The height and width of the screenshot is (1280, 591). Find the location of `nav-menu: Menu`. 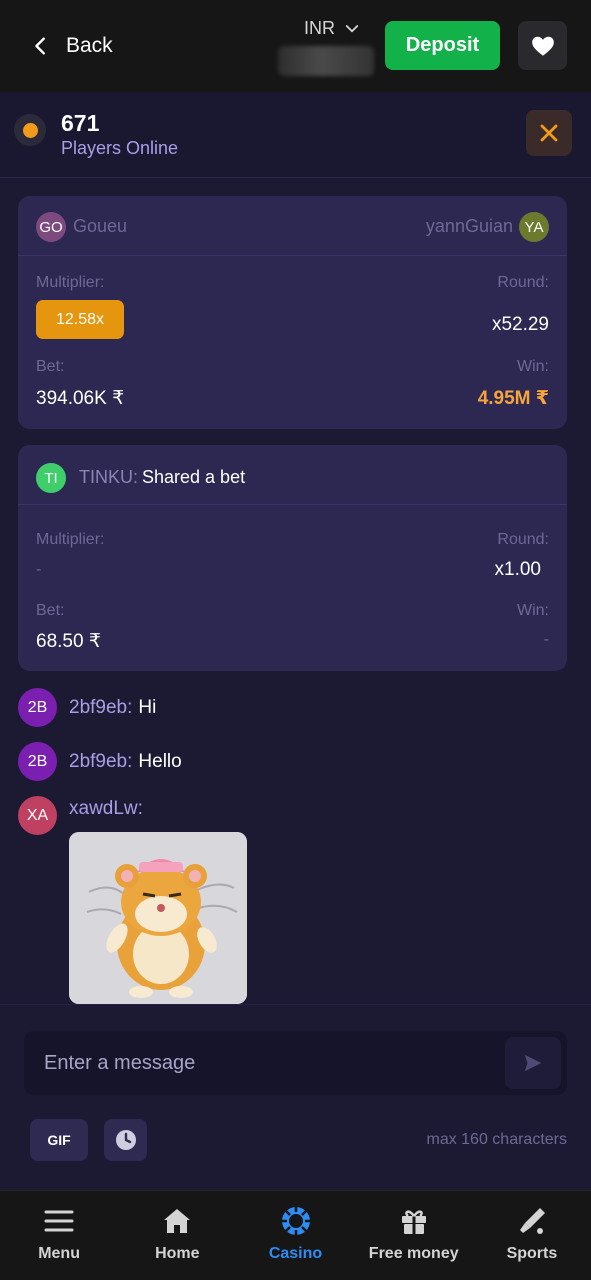

nav-menu: Menu is located at coordinates (59, 1235).